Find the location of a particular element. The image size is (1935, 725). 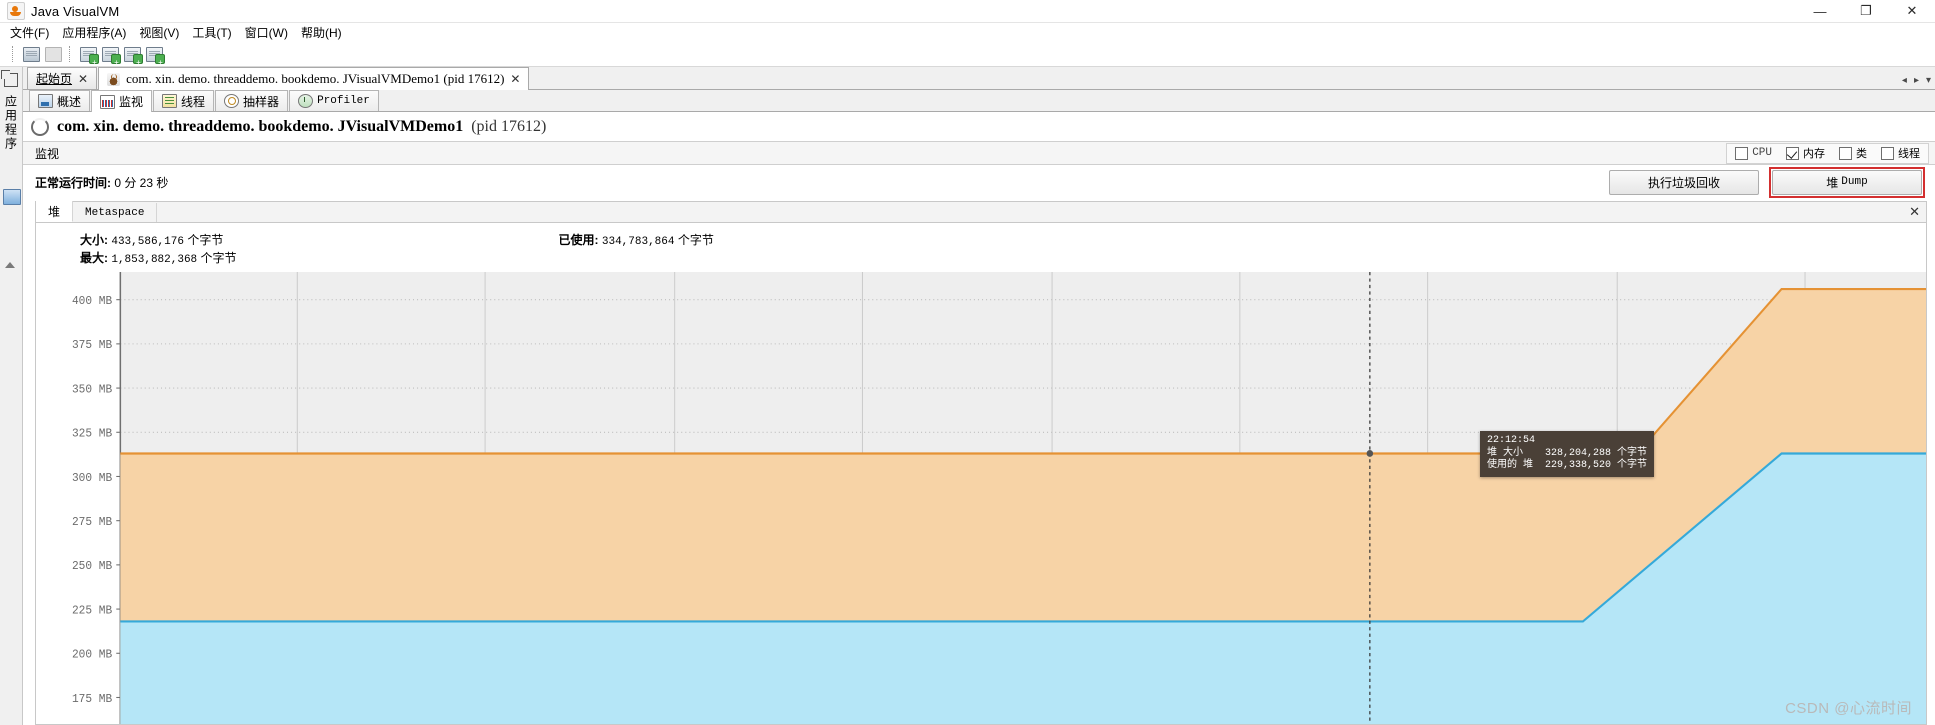

checkbox-cpu: CPU is located at coordinates (1753, 153).